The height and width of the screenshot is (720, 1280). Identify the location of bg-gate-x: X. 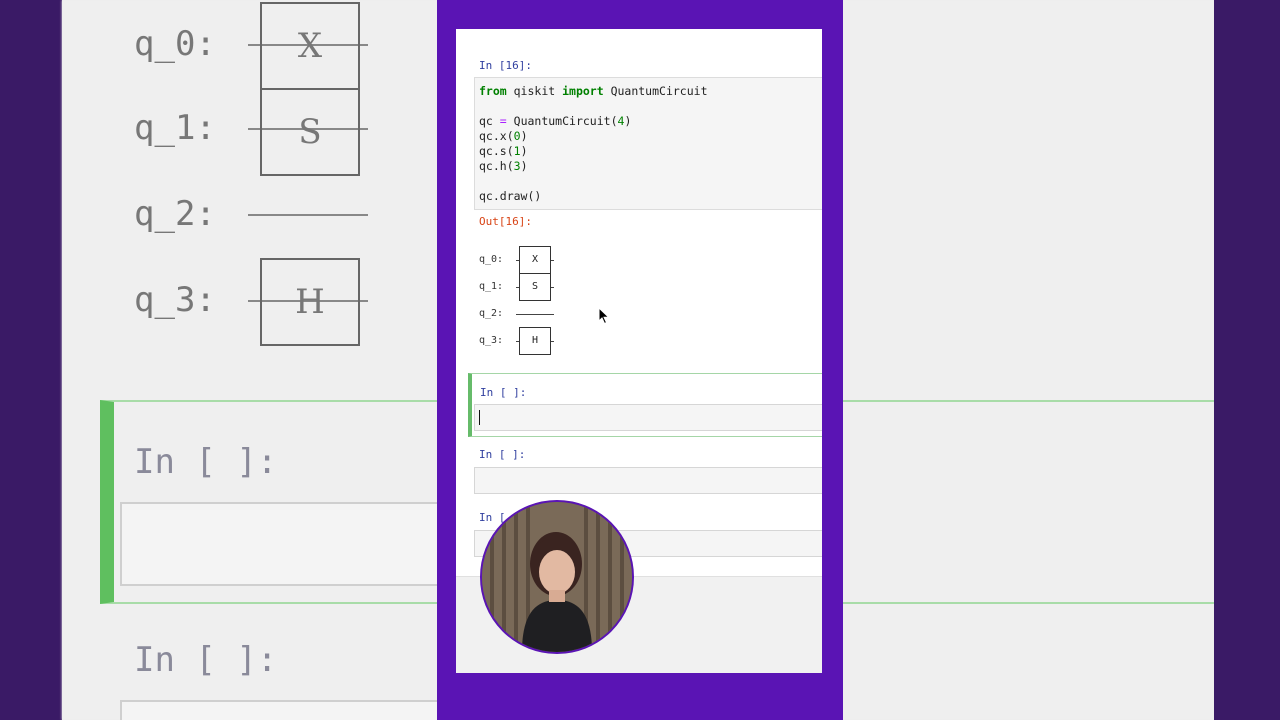
(310, 46).